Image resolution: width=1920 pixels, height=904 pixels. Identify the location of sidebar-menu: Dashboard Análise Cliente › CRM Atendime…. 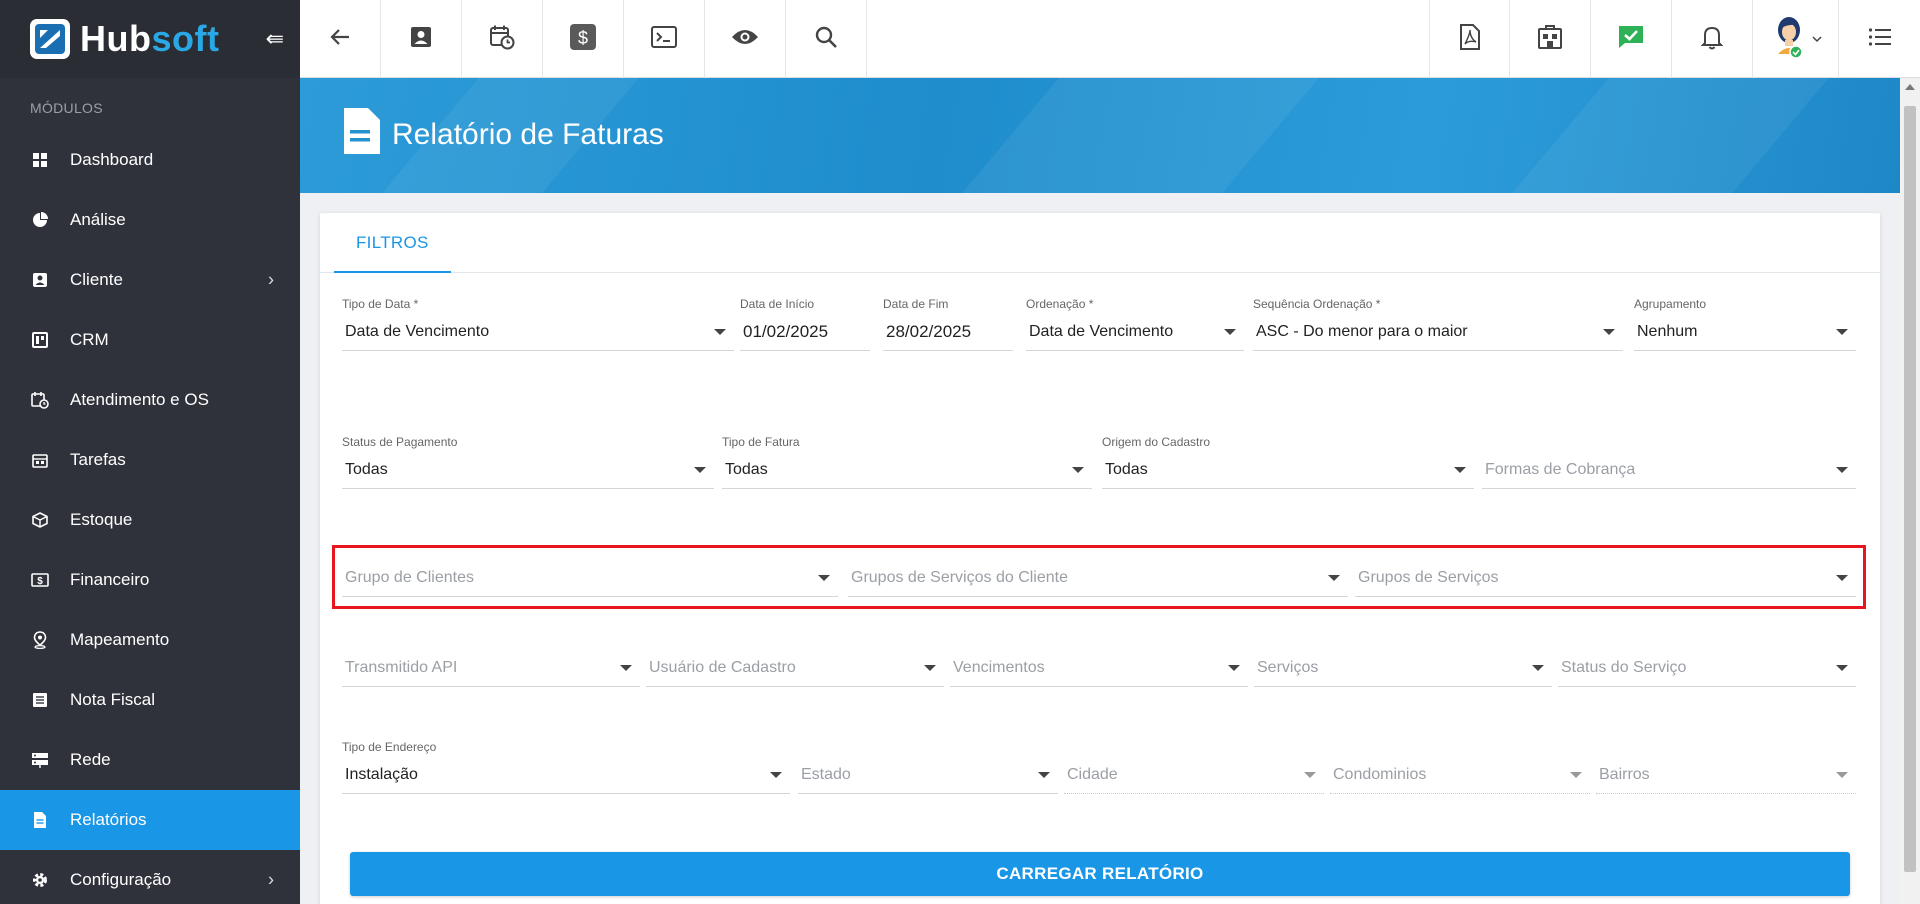
(150, 517).